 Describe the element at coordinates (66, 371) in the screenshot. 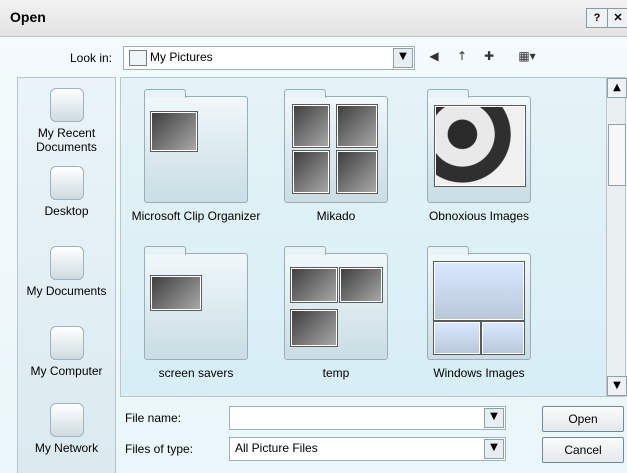

I see `place-label: My Computer` at that location.